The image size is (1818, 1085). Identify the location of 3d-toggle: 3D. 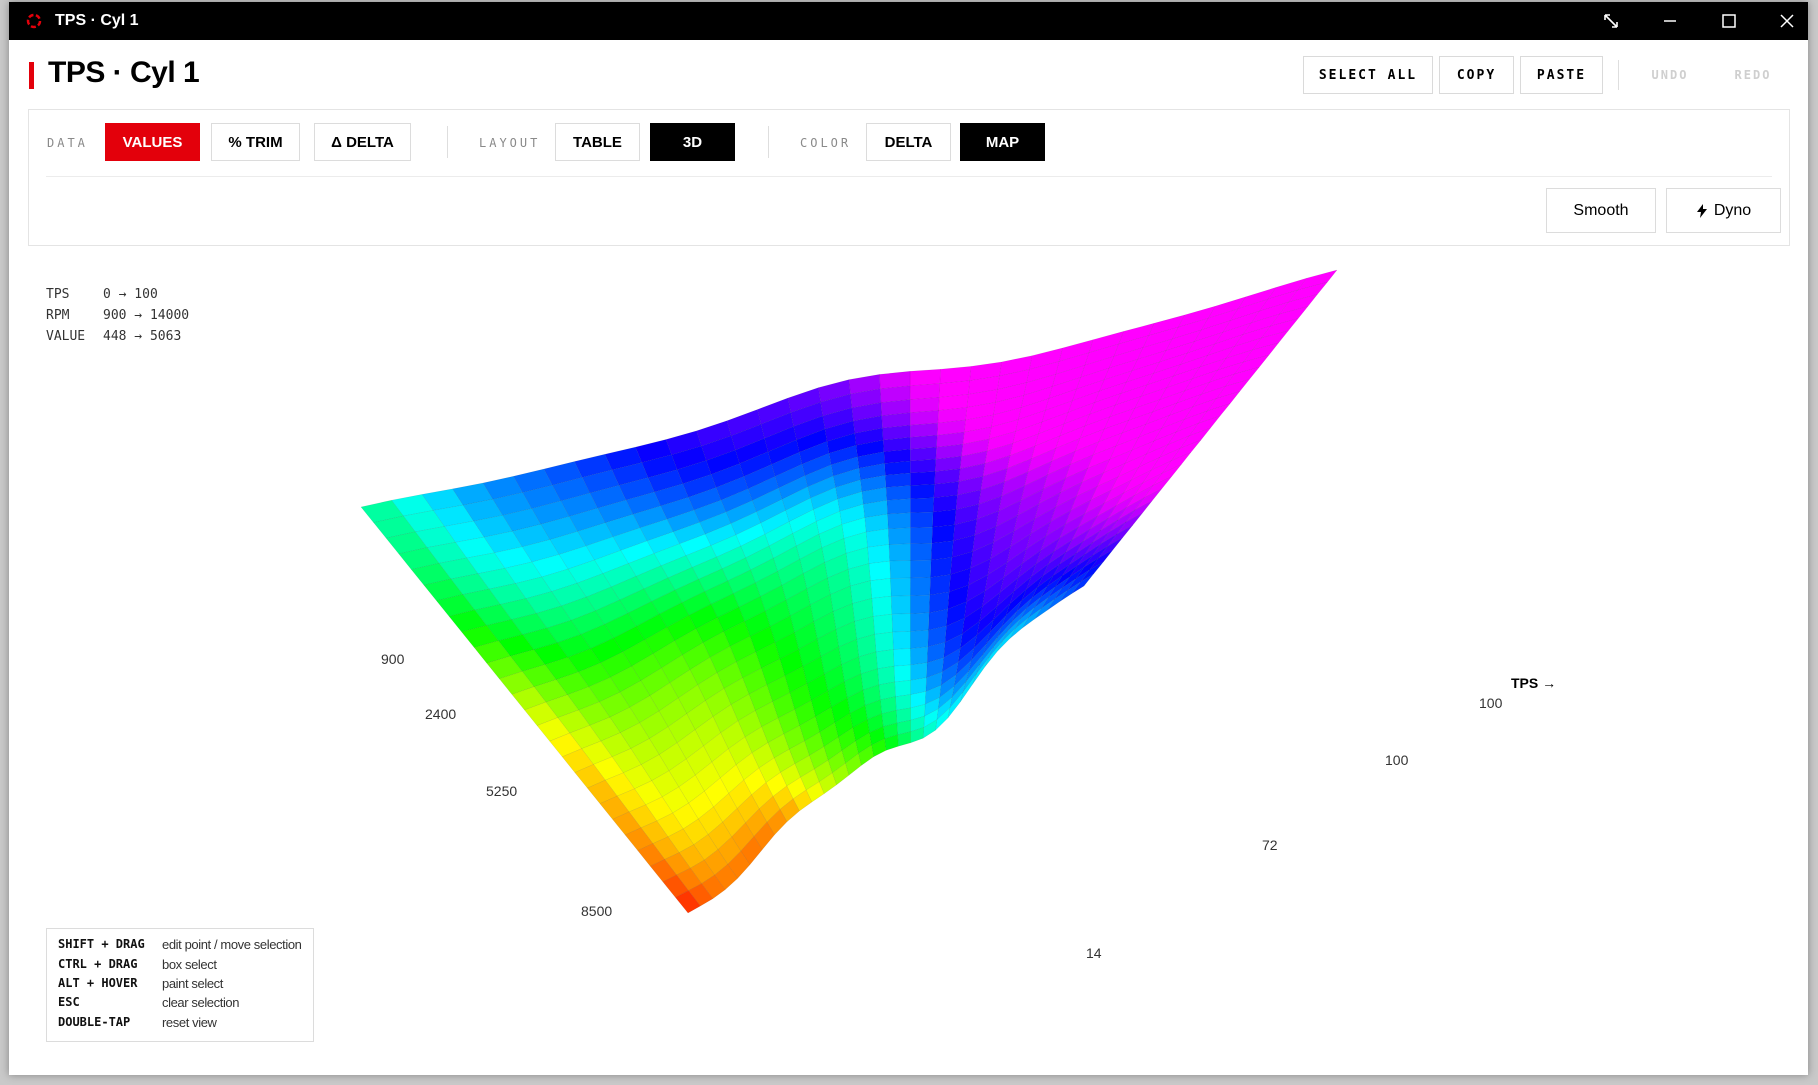
(692, 142).